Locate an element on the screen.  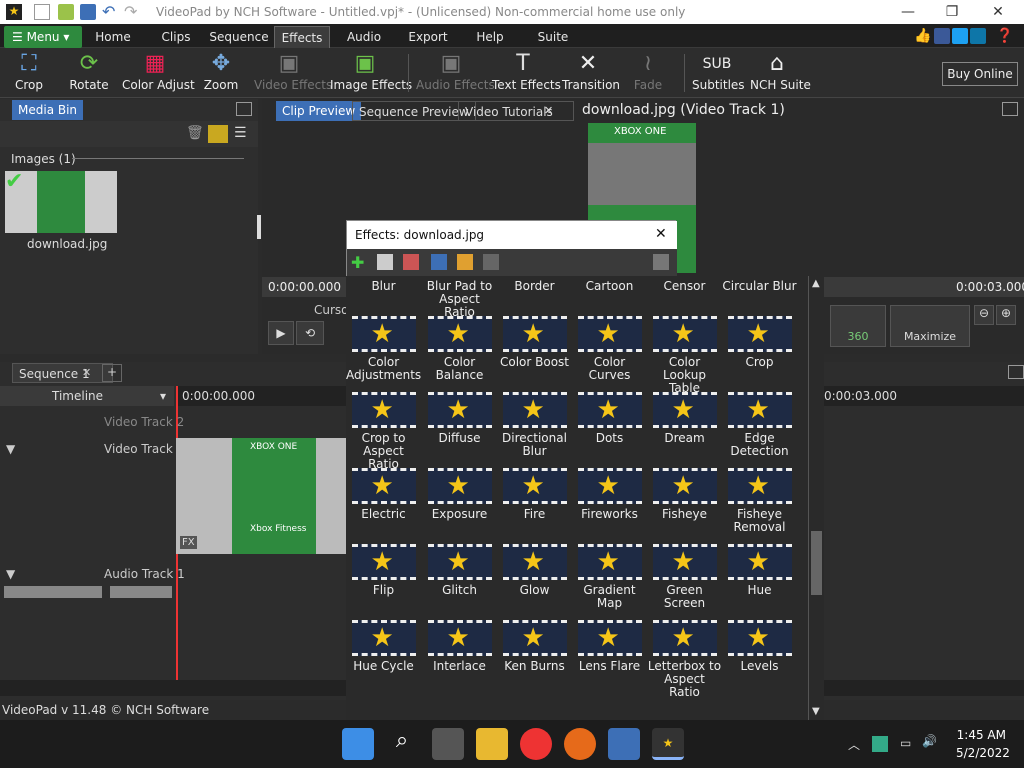
effect-item: ★ Lens Flare is located at coordinates (609, 646).